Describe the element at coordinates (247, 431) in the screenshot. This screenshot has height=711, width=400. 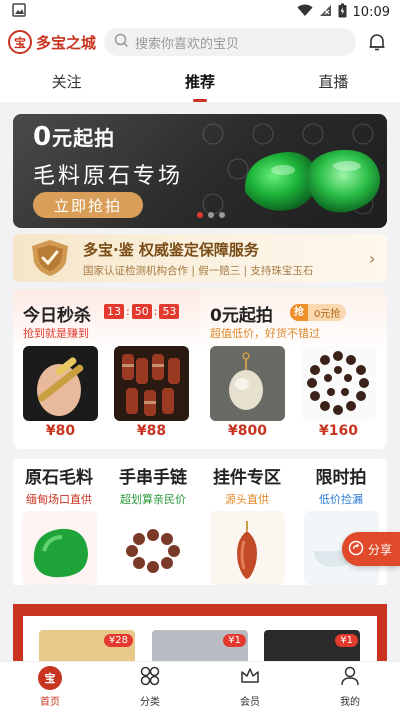
I see `zero-auction-price-1: ¥800` at that location.